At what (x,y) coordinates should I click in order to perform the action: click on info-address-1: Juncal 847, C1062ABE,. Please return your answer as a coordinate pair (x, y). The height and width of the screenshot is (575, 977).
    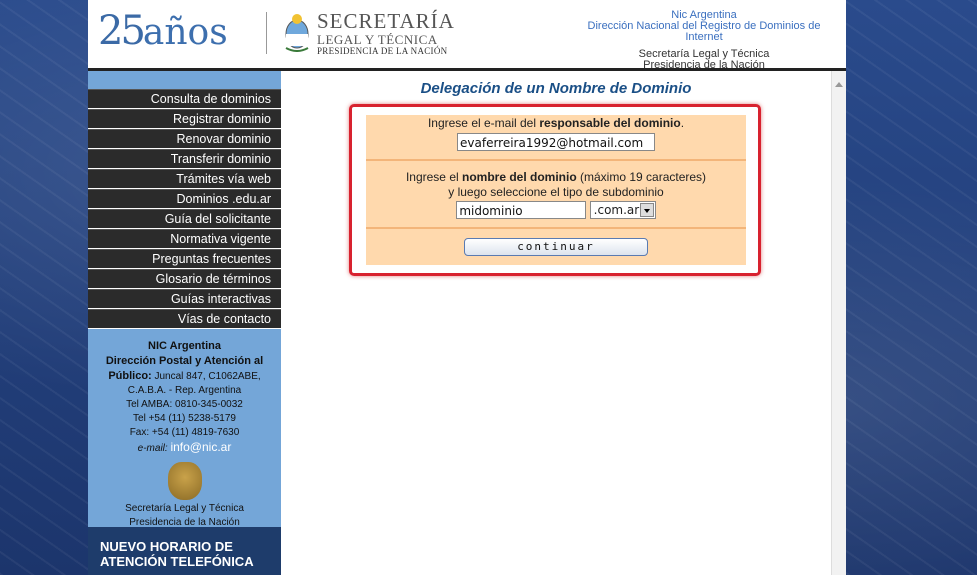
    Looking at the image, I should click on (206, 376).